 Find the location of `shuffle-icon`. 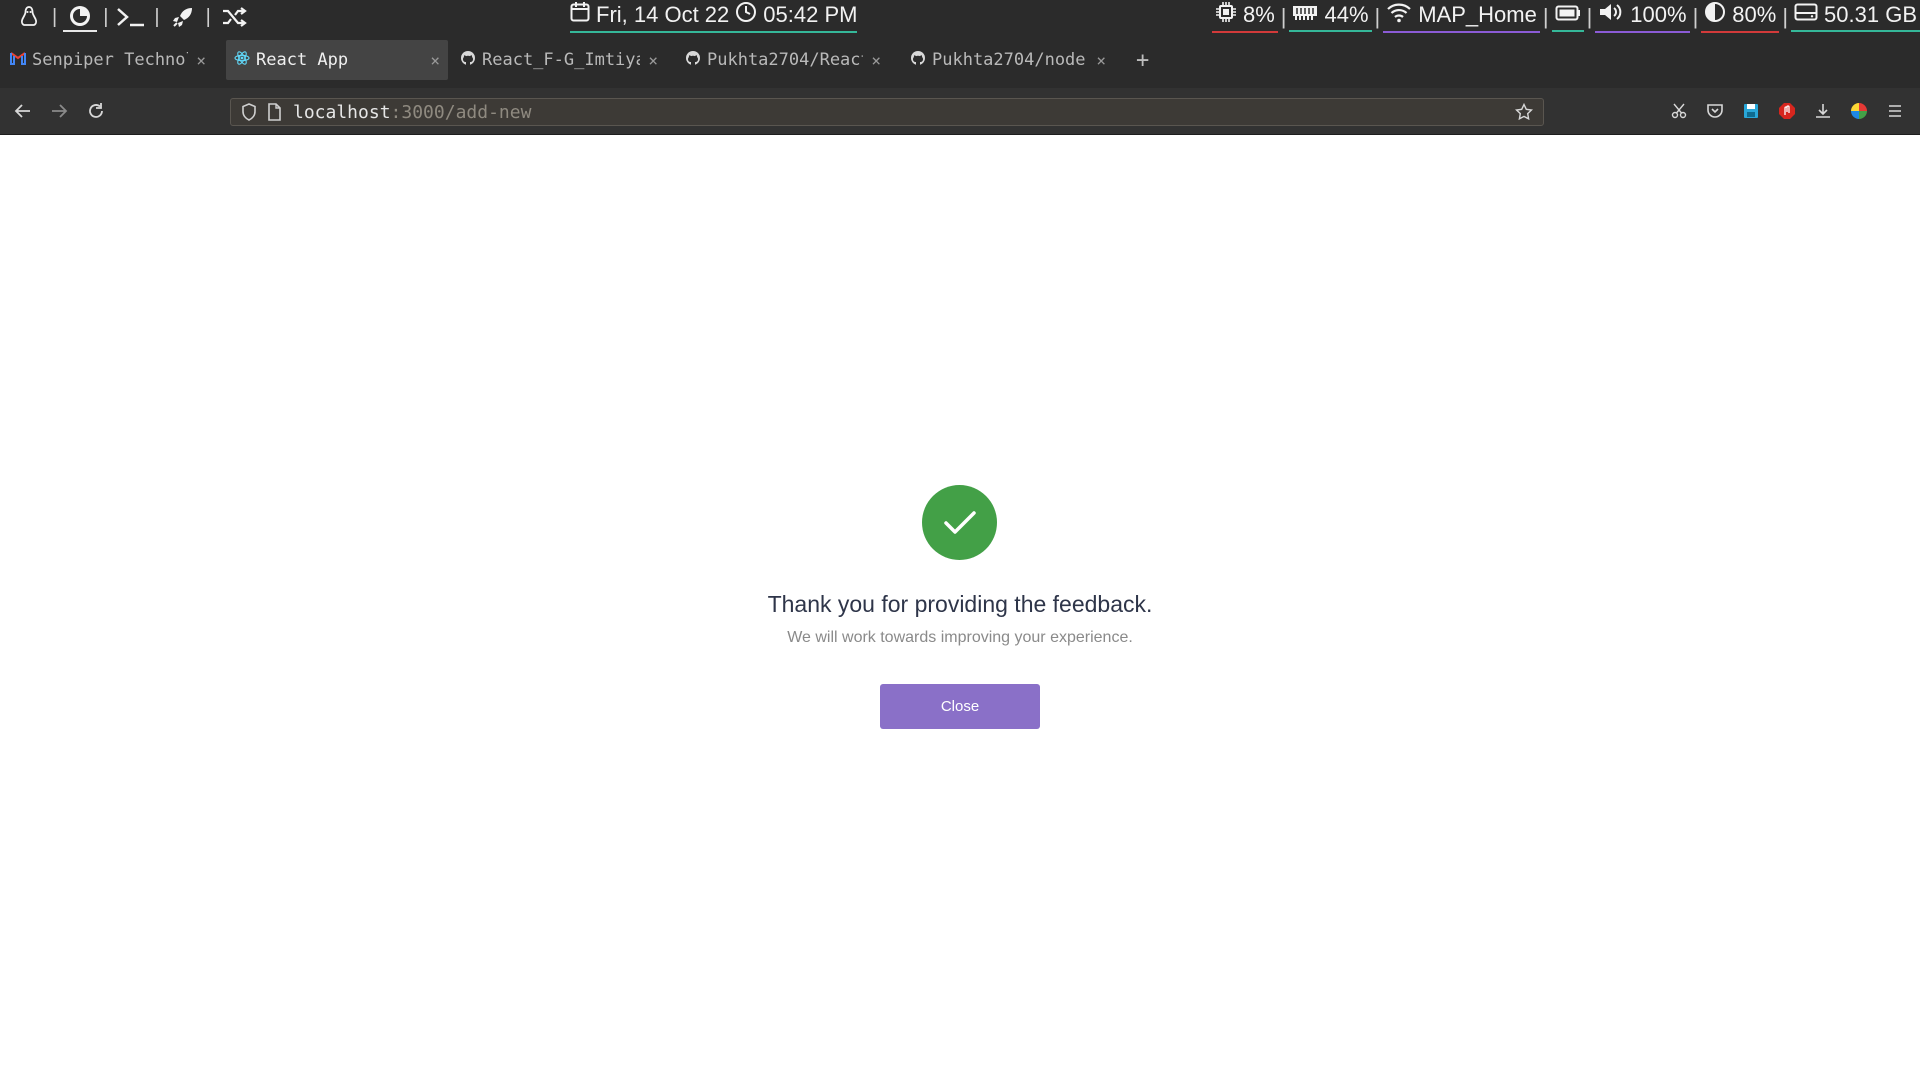

shuffle-icon is located at coordinates (234, 17).